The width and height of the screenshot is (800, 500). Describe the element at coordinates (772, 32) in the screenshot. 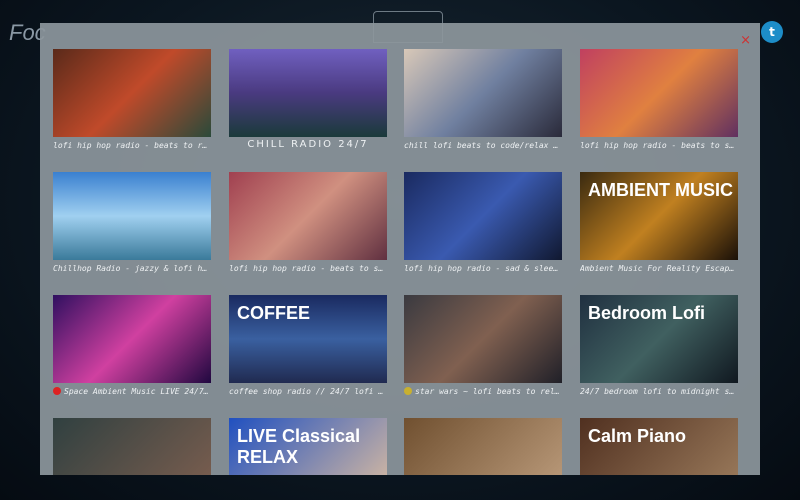

I see `twitter-icon: t` at that location.